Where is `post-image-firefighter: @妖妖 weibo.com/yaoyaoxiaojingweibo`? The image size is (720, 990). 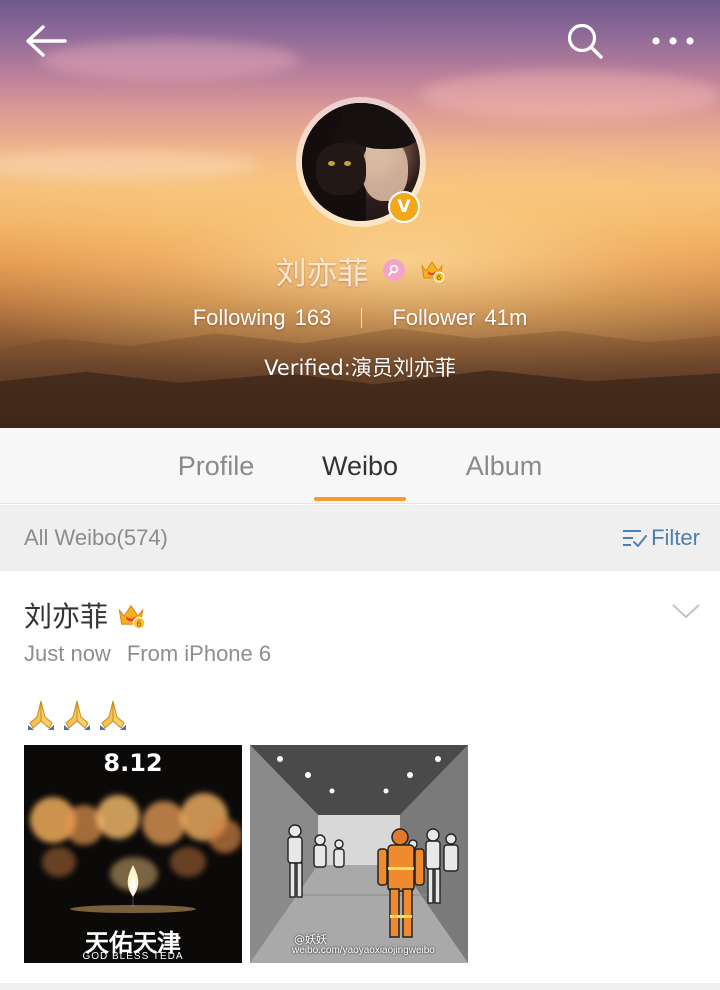 post-image-firefighter: @妖妖 weibo.com/yaoyaoxiaojingweibo is located at coordinates (359, 854).